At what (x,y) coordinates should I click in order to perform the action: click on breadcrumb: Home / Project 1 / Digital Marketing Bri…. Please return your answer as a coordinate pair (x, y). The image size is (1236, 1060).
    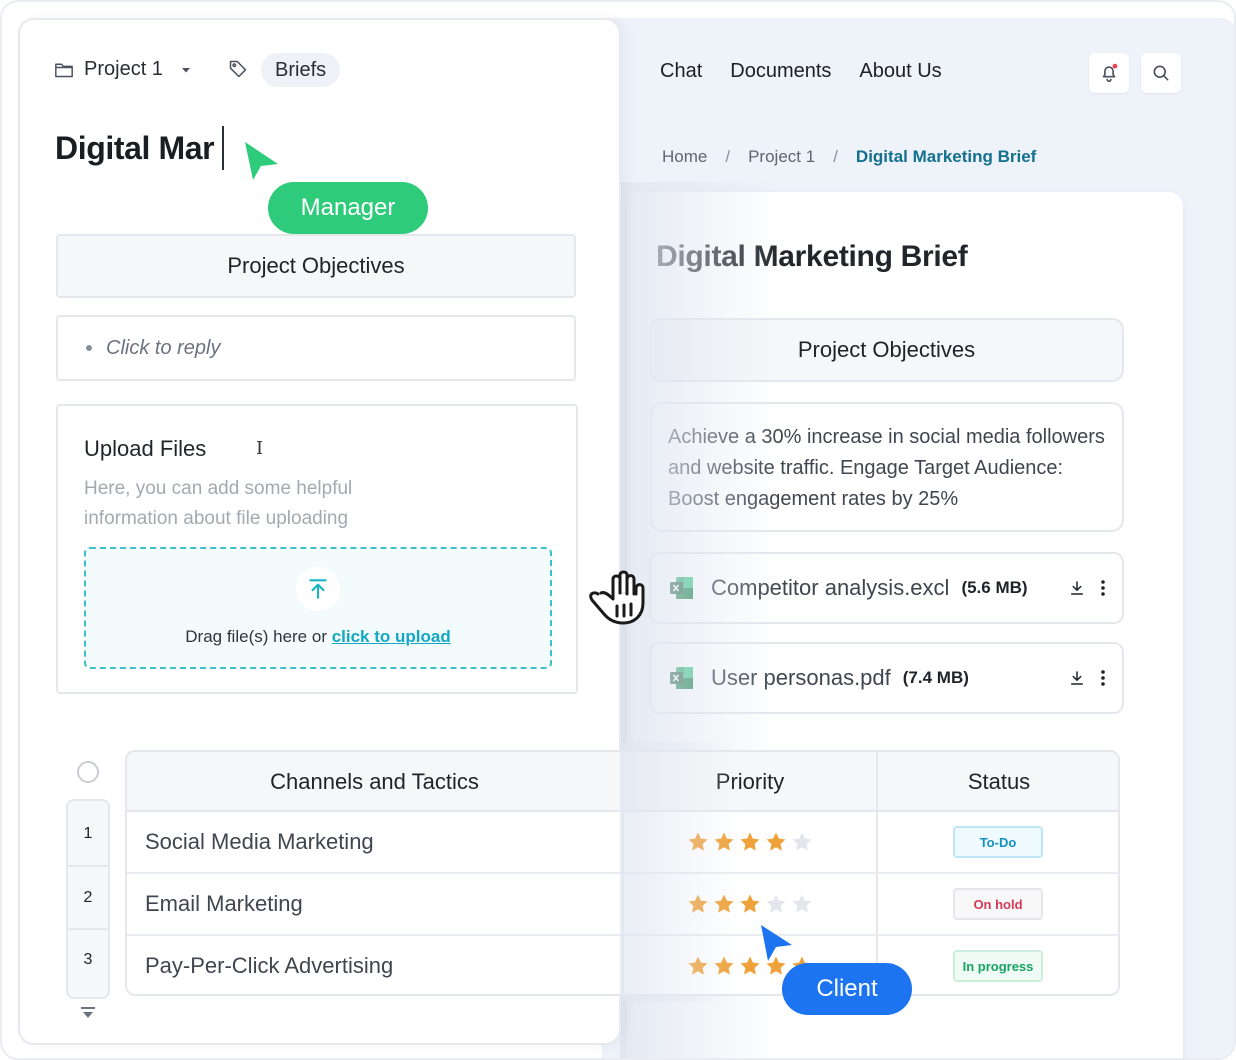
    Looking at the image, I should click on (849, 157).